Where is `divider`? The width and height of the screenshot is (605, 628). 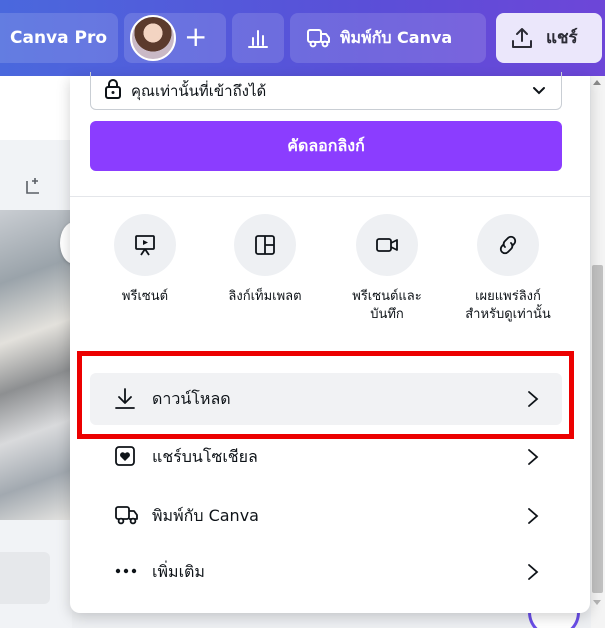
divider is located at coordinates (330, 196).